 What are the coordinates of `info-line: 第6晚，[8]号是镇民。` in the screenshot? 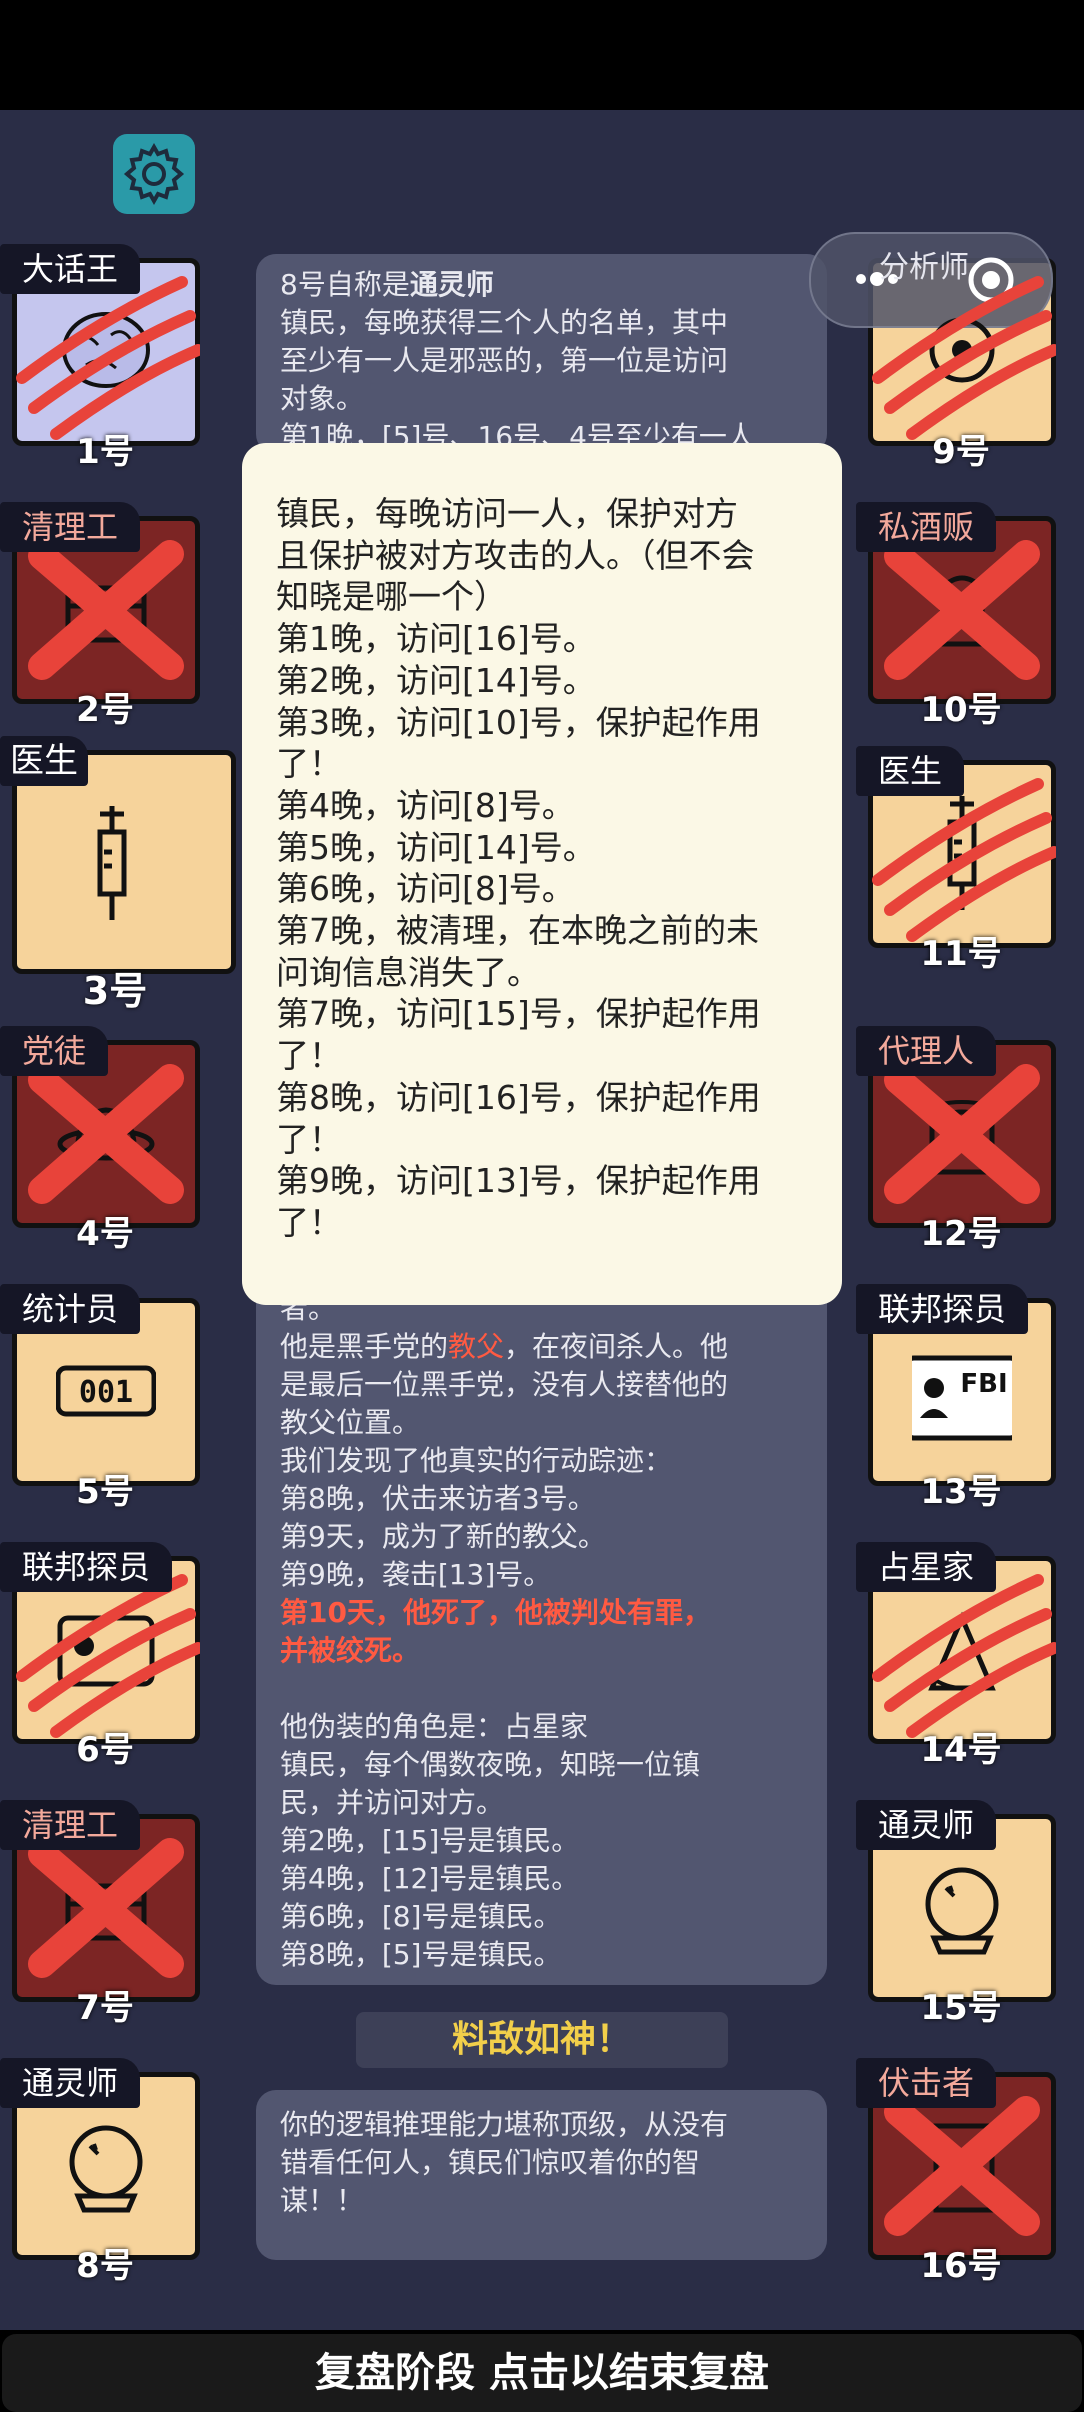 It's located at (421, 1916).